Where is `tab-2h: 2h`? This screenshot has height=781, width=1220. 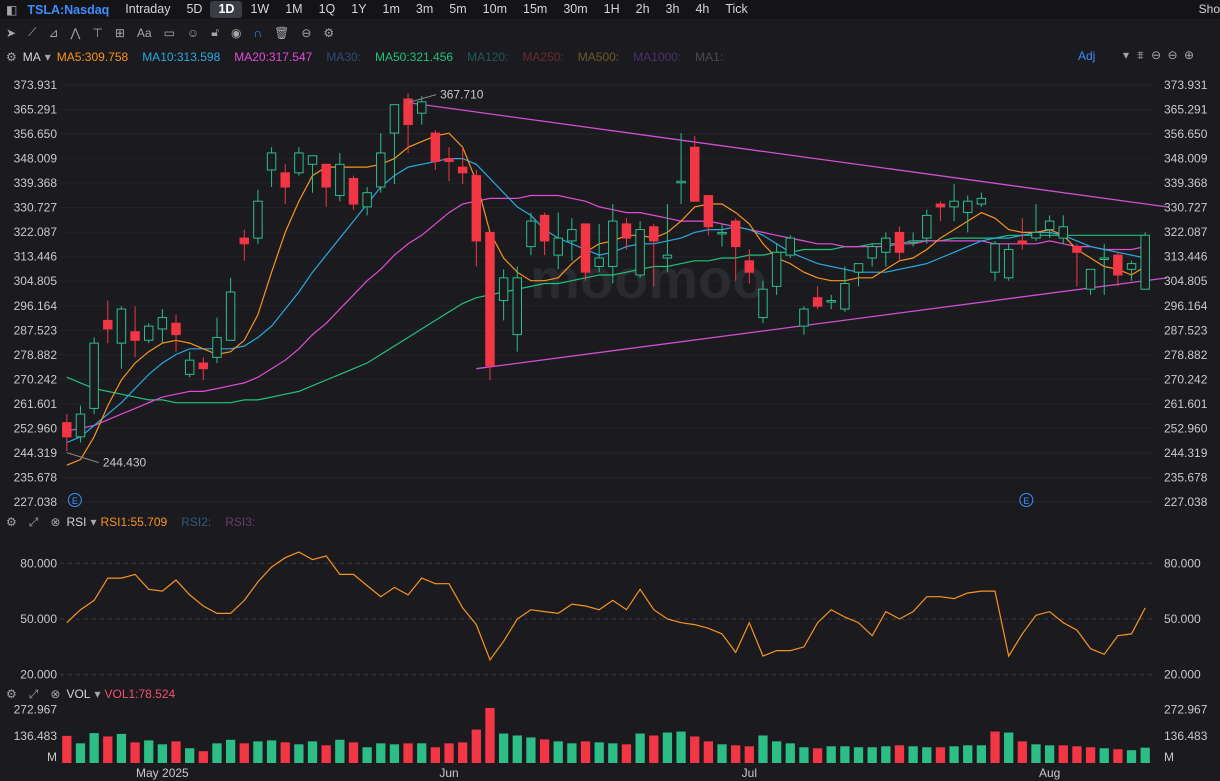
tab-2h: 2h is located at coordinates (643, 9).